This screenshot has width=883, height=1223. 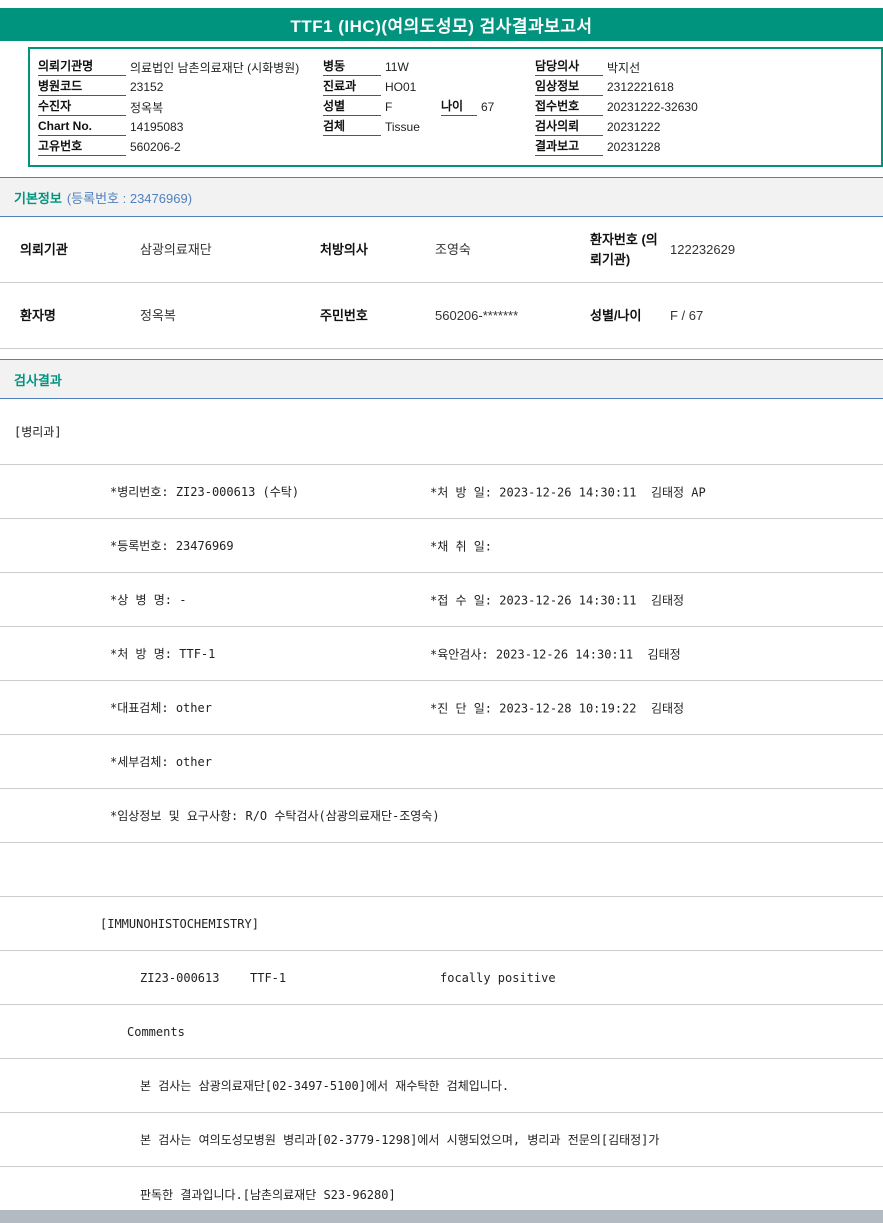 I want to click on field-value: Tissue, so click(x=402, y=127).